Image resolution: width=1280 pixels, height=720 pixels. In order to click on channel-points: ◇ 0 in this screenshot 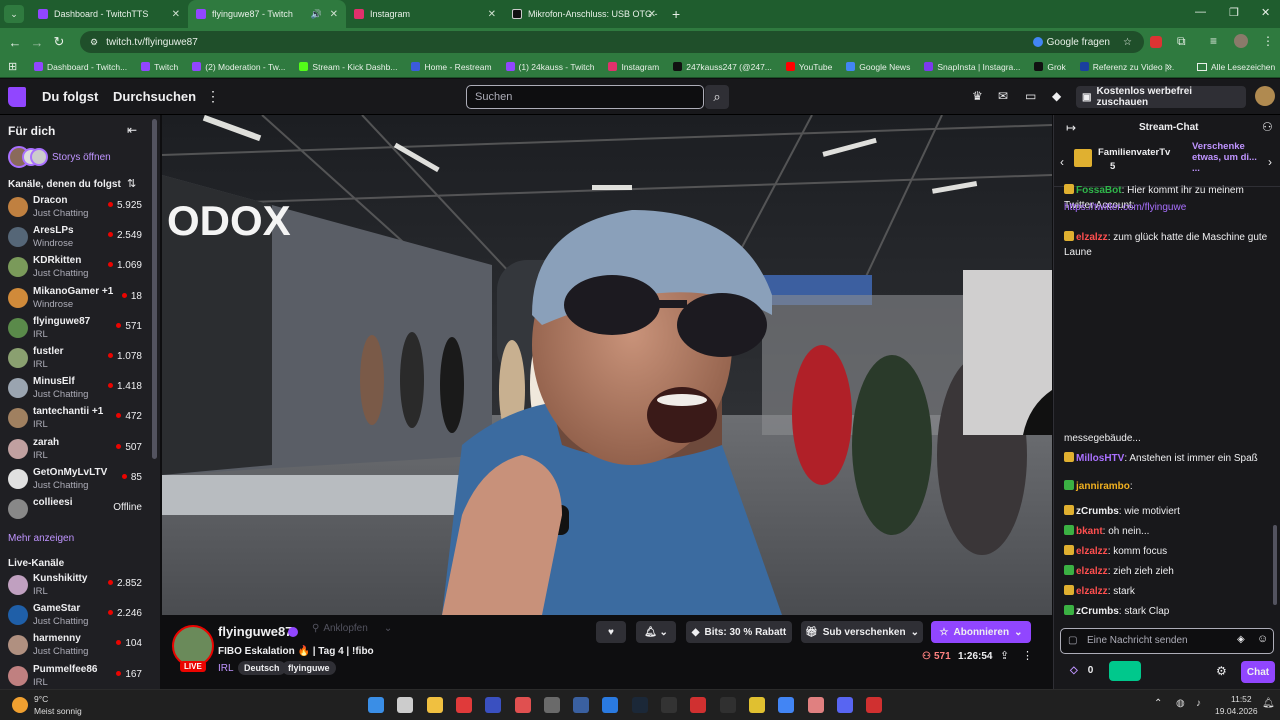, I will do `click(1081, 670)`.